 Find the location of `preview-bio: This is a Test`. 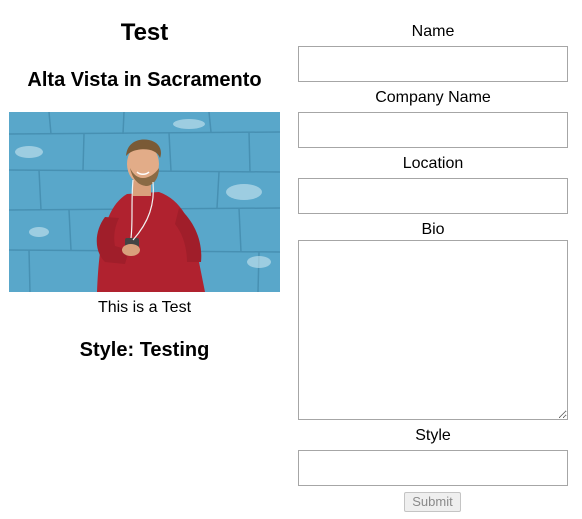

preview-bio: This is a Test is located at coordinates (144, 307).